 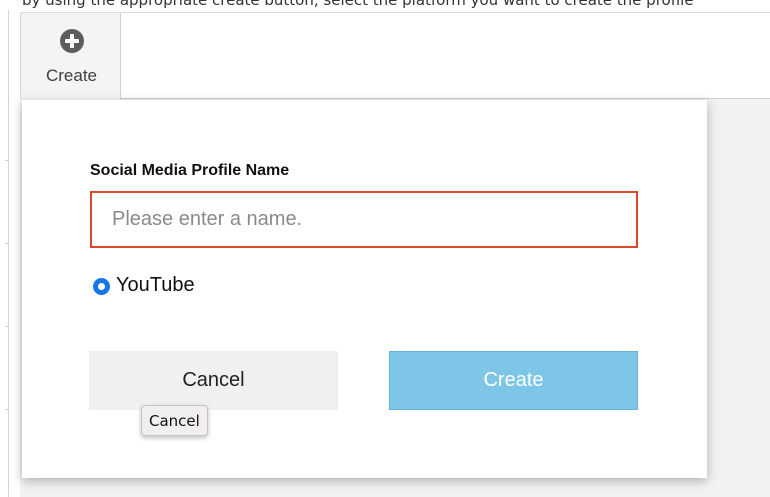 What do you see at coordinates (190, 170) in the screenshot?
I see `profile-name-label: Social Media Profile Name` at bounding box center [190, 170].